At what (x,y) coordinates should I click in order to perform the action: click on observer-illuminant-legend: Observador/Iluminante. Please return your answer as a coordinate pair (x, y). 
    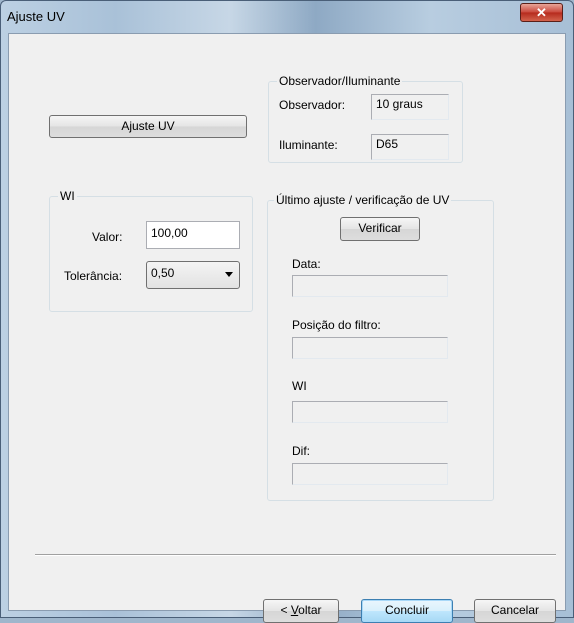
    Looking at the image, I should click on (340, 81).